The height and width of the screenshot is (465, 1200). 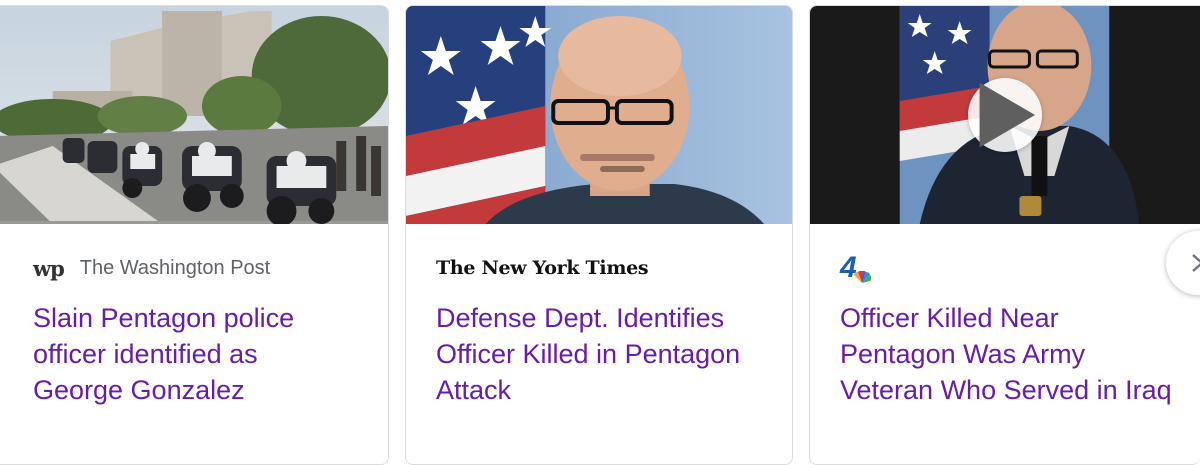 I want to click on chevron-right-icon, so click(x=1196, y=263).